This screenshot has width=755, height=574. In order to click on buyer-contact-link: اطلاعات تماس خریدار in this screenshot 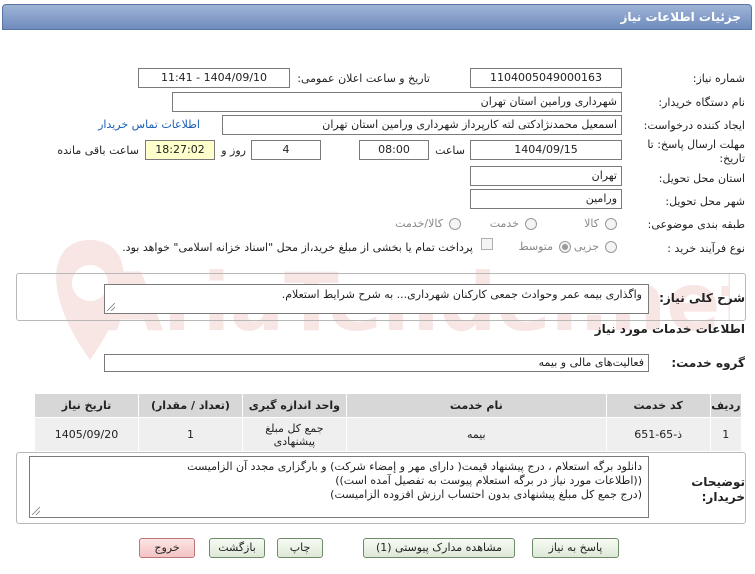, I will do `click(149, 124)`.